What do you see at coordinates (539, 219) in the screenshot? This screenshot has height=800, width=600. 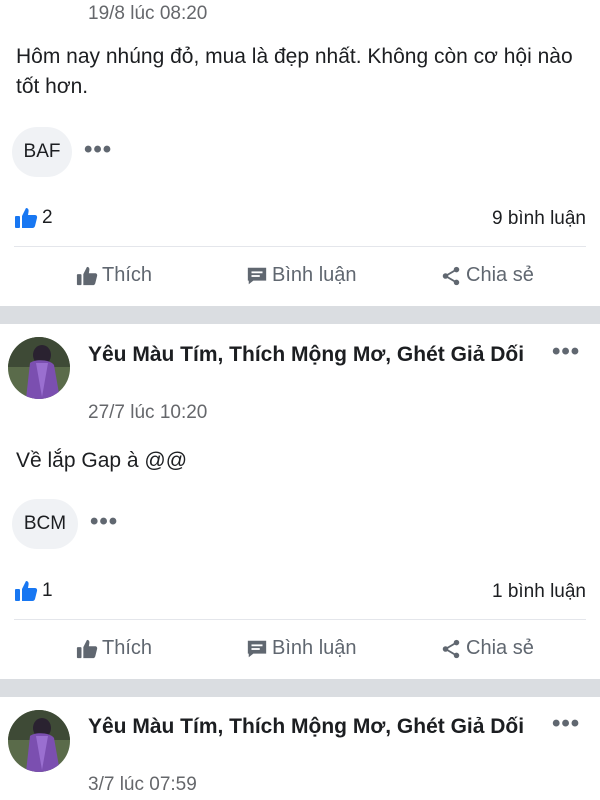 I see `comment-count: 9 bình luận` at bounding box center [539, 219].